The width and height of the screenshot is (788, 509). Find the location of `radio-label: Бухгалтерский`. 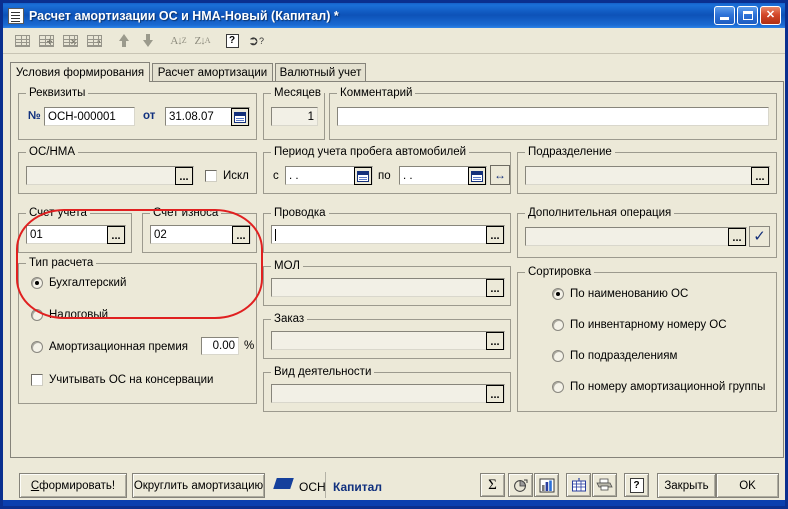

radio-label: Бухгалтерский is located at coordinates (88, 283).